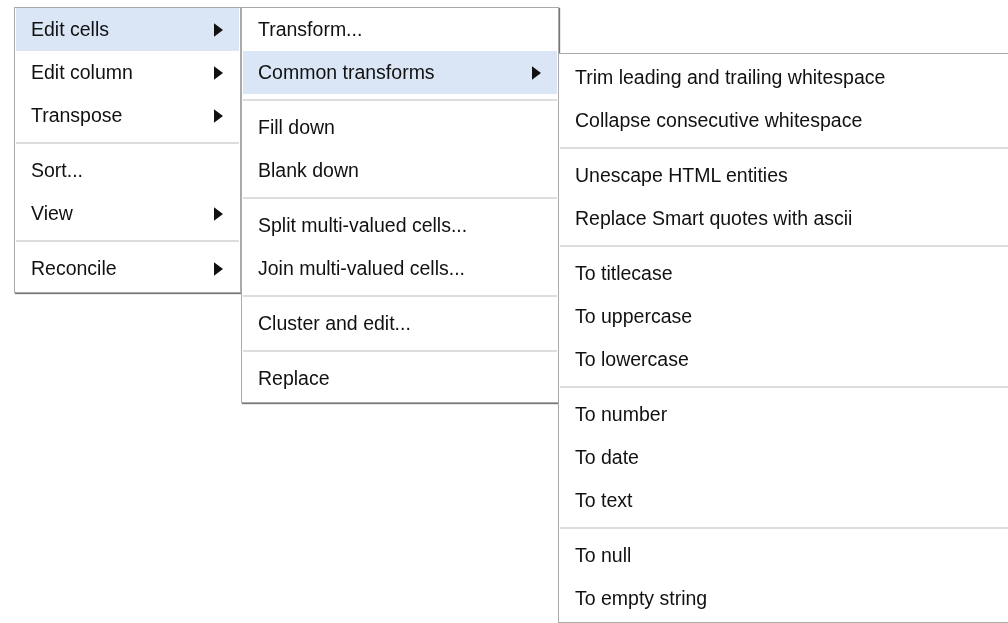  Describe the element at coordinates (784, 500) in the screenshot. I see `menu-item: To text` at that location.